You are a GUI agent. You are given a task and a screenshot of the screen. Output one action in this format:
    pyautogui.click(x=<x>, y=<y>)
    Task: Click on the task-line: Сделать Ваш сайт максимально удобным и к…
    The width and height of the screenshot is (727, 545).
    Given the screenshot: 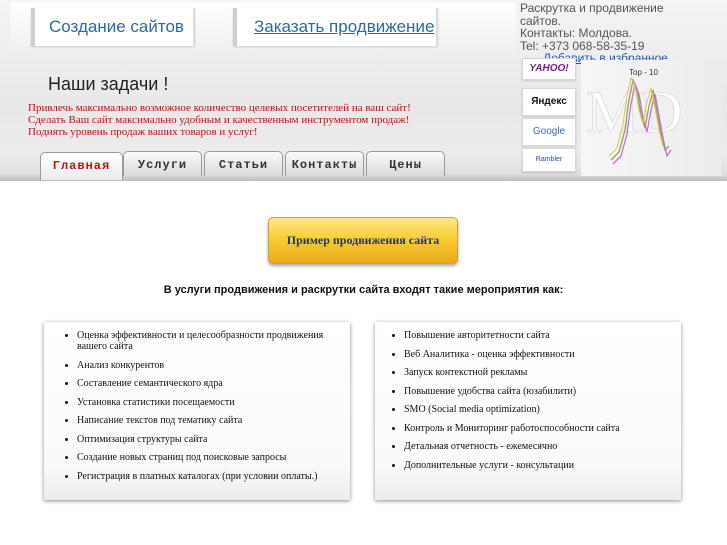 What is the action you would take?
    pyautogui.click(x=219, y=120)
    